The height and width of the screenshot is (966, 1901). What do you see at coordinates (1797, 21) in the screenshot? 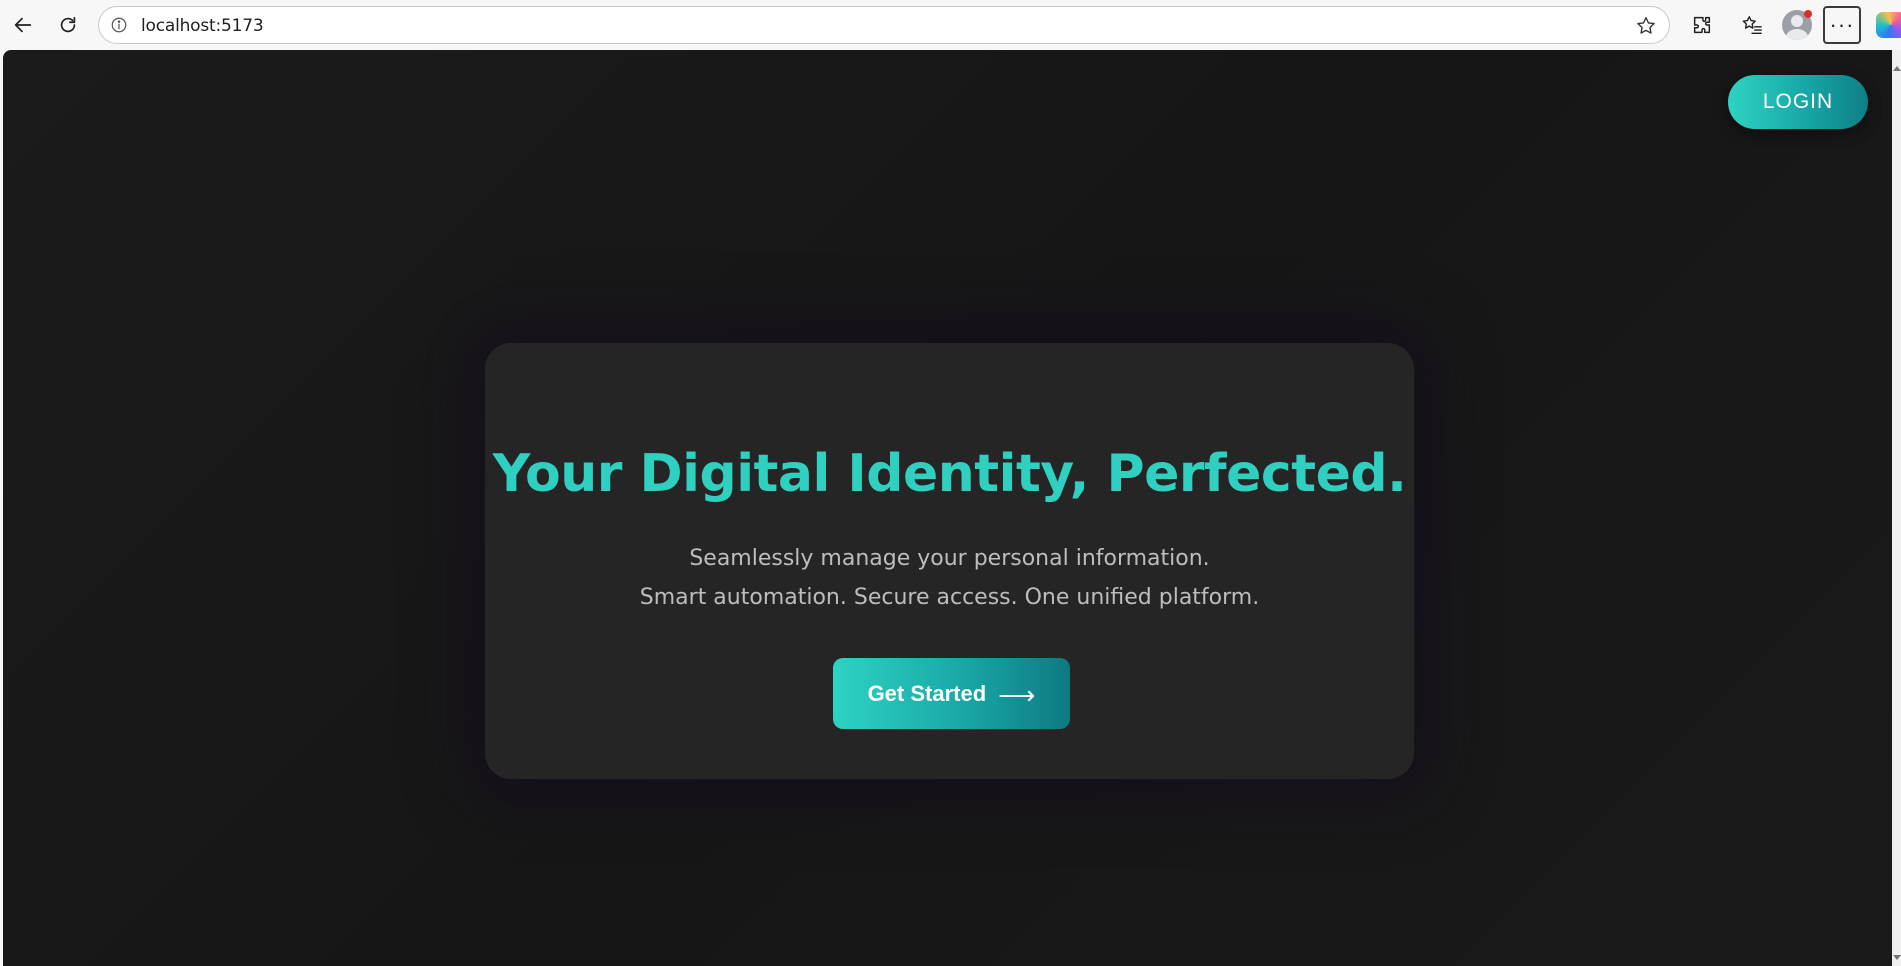
I see `avatar-head` at bounding box center [1797, 21].